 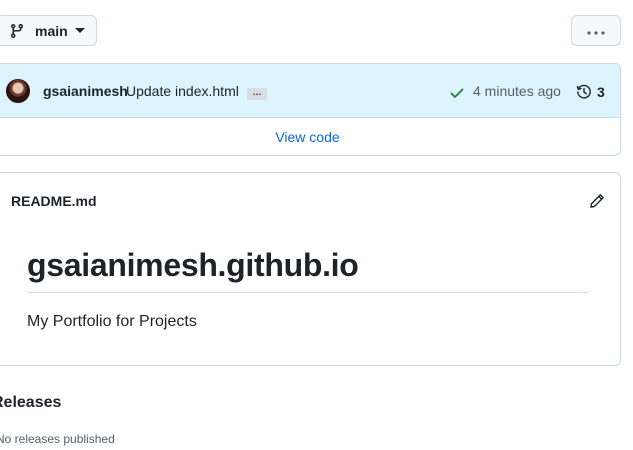 I want to click on readme-description: My Portfolio for Projects, so click(x=112, y=321).